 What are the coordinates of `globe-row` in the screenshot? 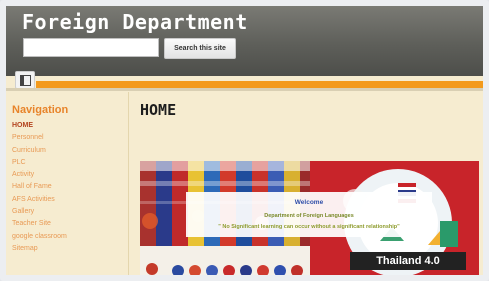 It's located at (225, 260).